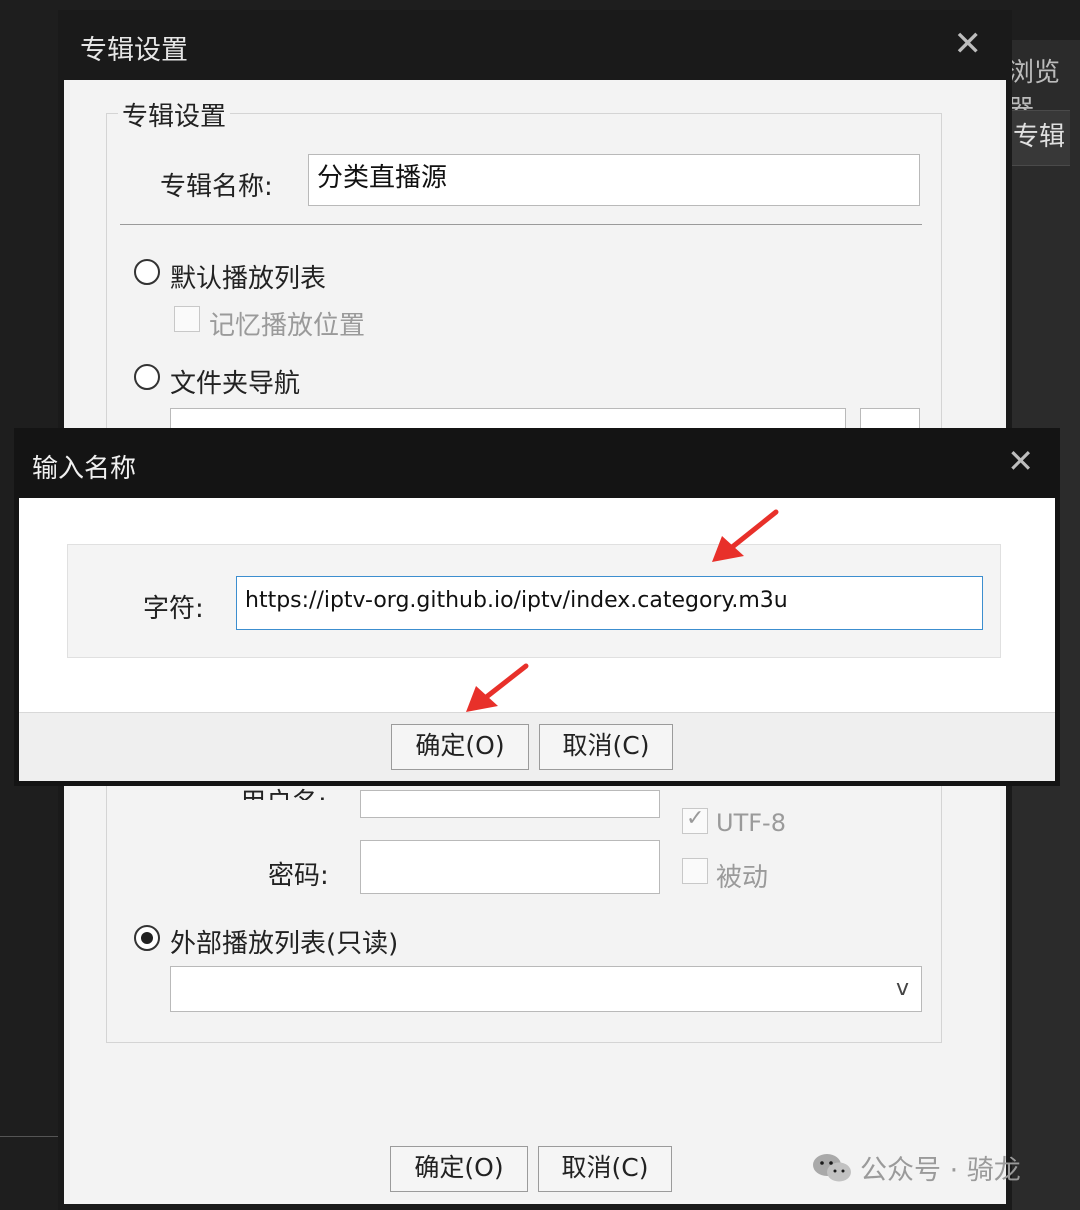  Describe the element at coordinates (622, 610) in the screenshot. I see `annotation-arrows` at that location.